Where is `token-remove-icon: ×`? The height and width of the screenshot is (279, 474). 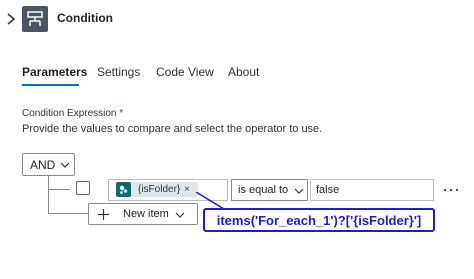
token-remove-icon: × is located at coordinates (187, 189).